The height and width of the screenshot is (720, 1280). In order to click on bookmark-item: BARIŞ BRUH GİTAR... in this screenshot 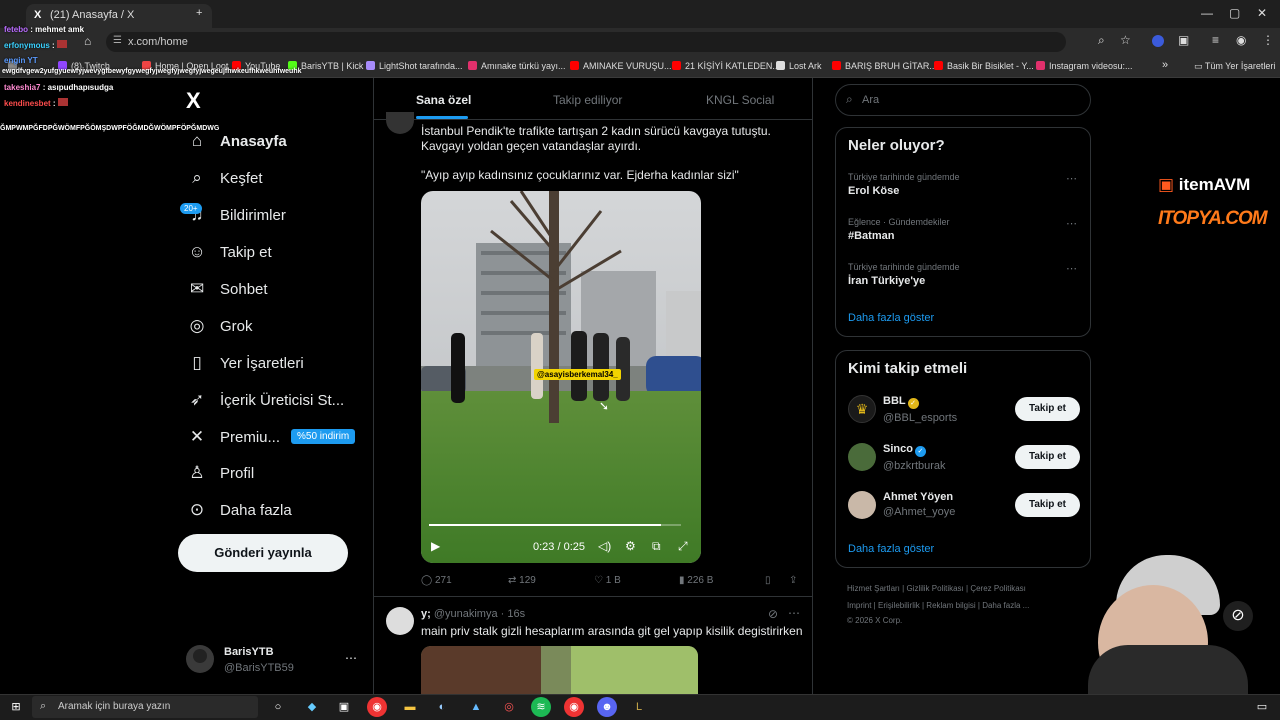, I will do `click(884, 66)`.